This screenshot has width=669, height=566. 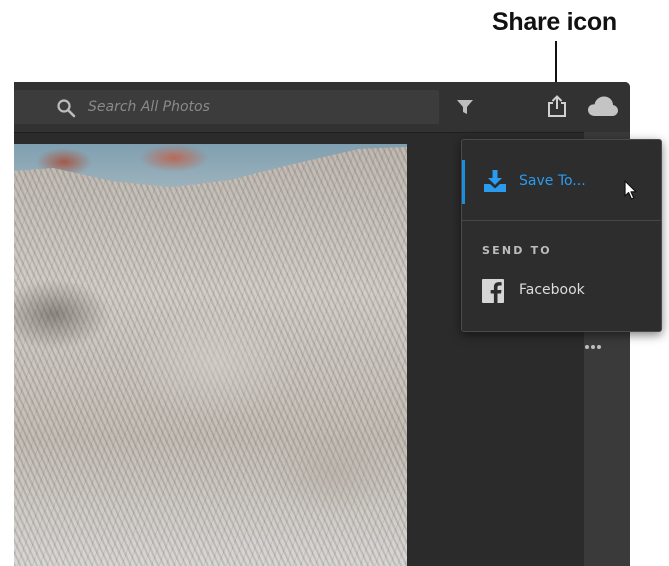 I want to click on photo-background, so click(x=210, y=166).